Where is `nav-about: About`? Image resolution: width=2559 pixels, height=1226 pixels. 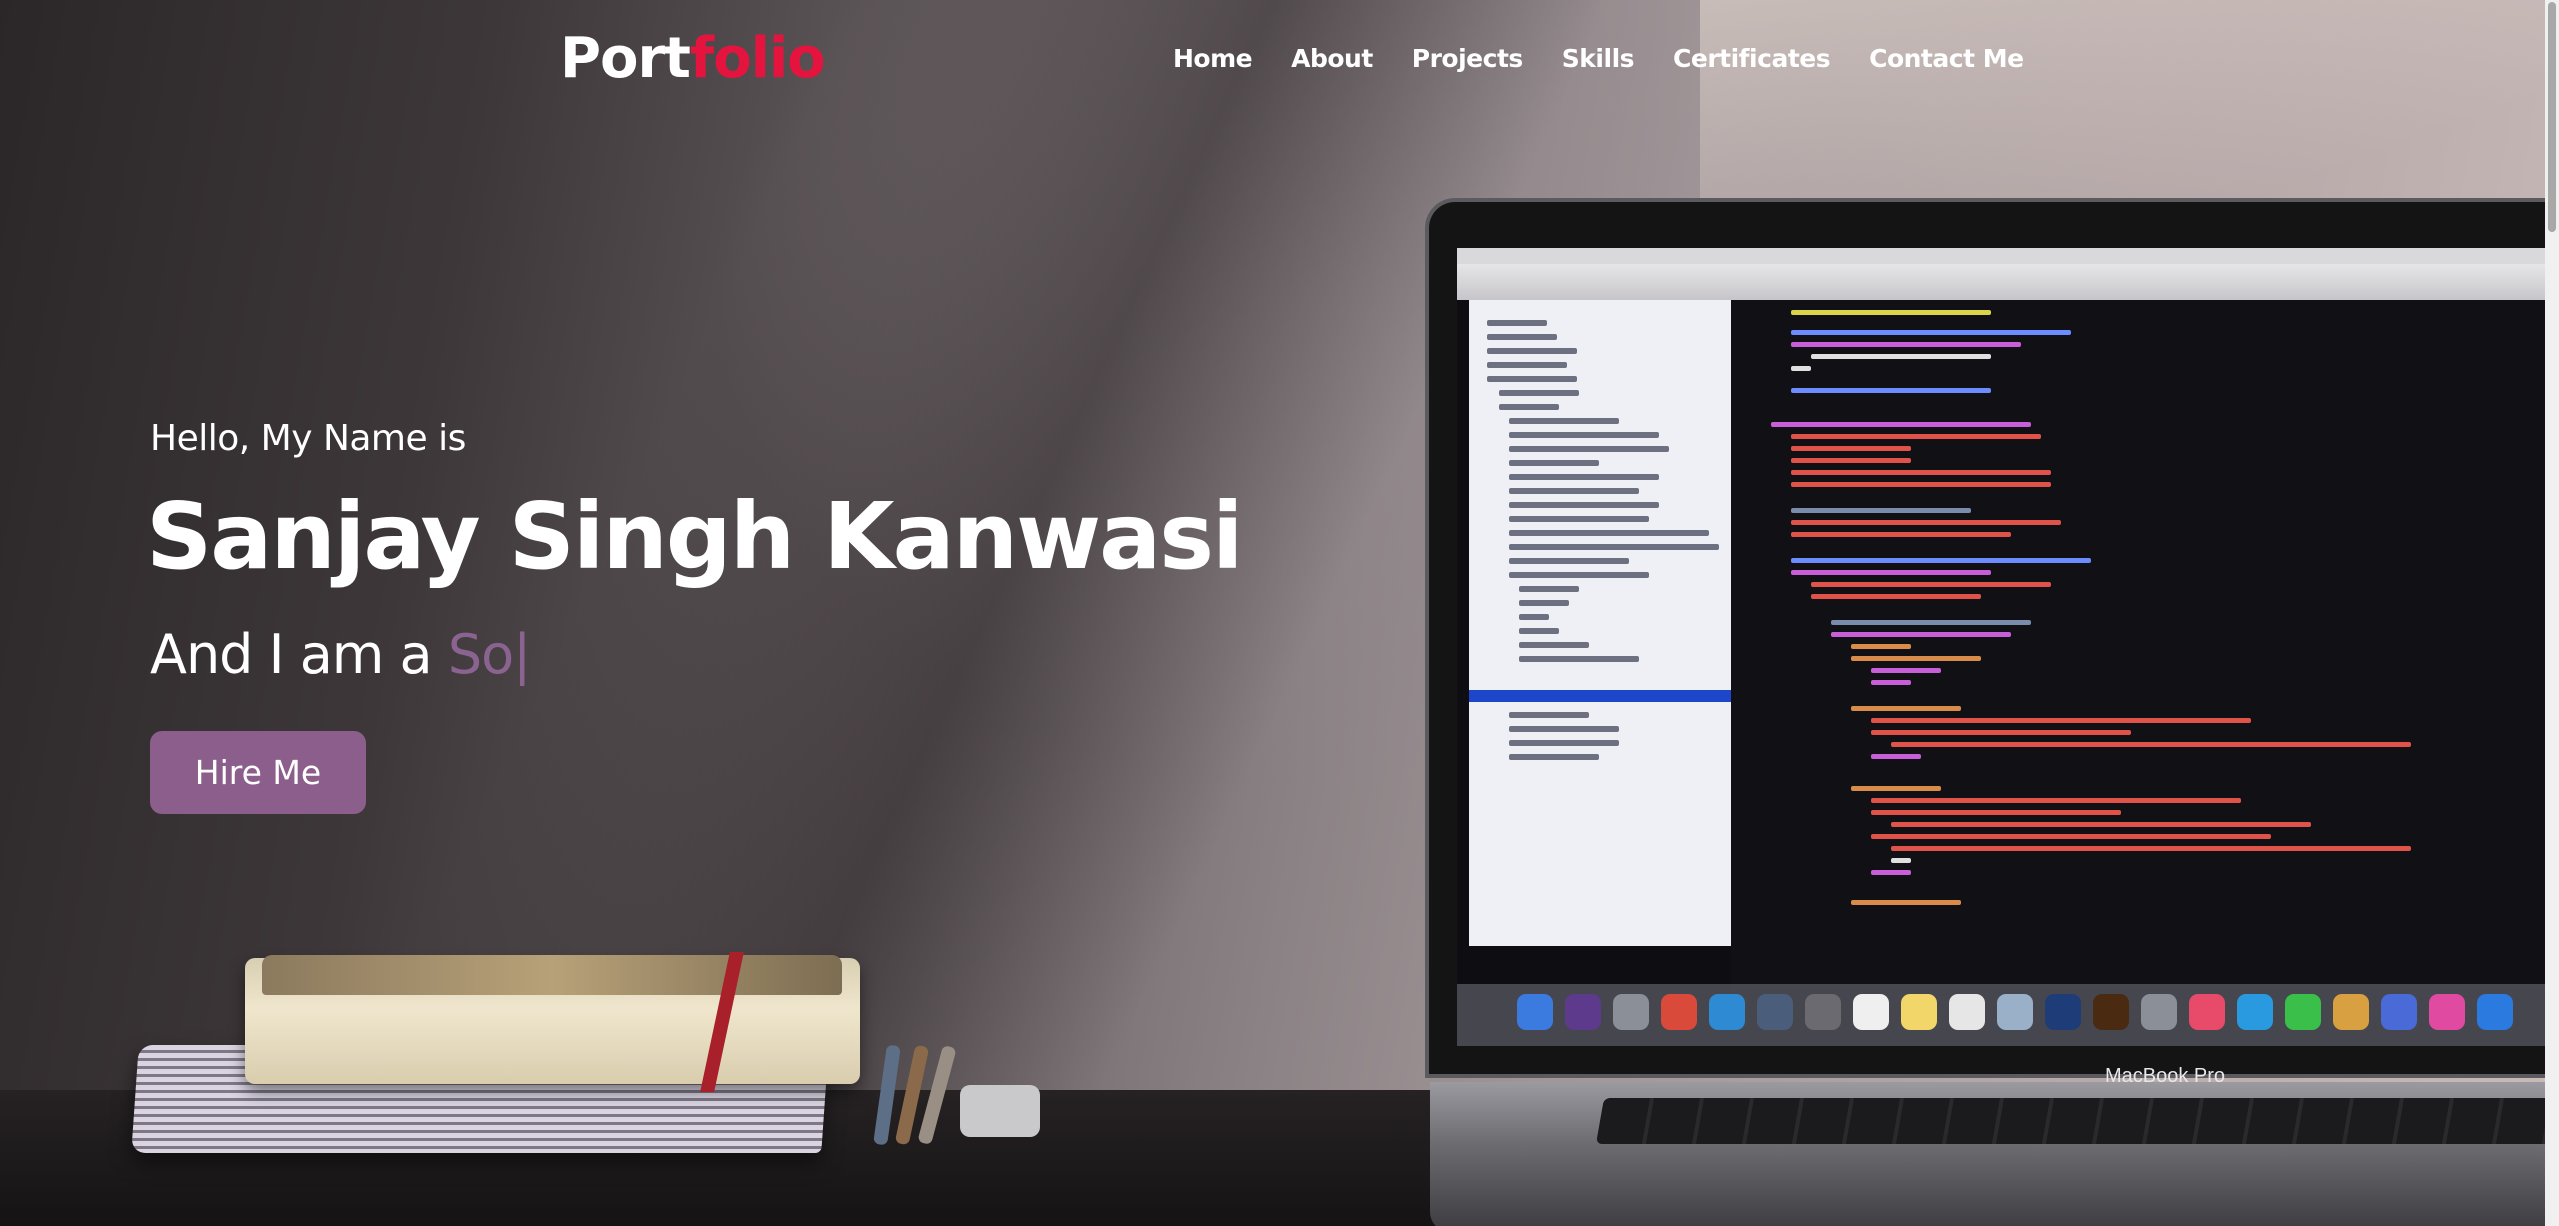
nav-about: About is located at coordinates (1332, 58).